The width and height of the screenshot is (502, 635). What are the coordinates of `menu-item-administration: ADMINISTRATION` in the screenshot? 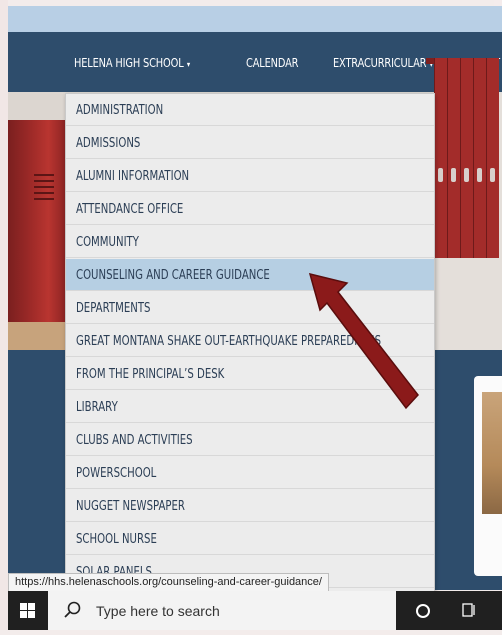 It's located at (250, 110).